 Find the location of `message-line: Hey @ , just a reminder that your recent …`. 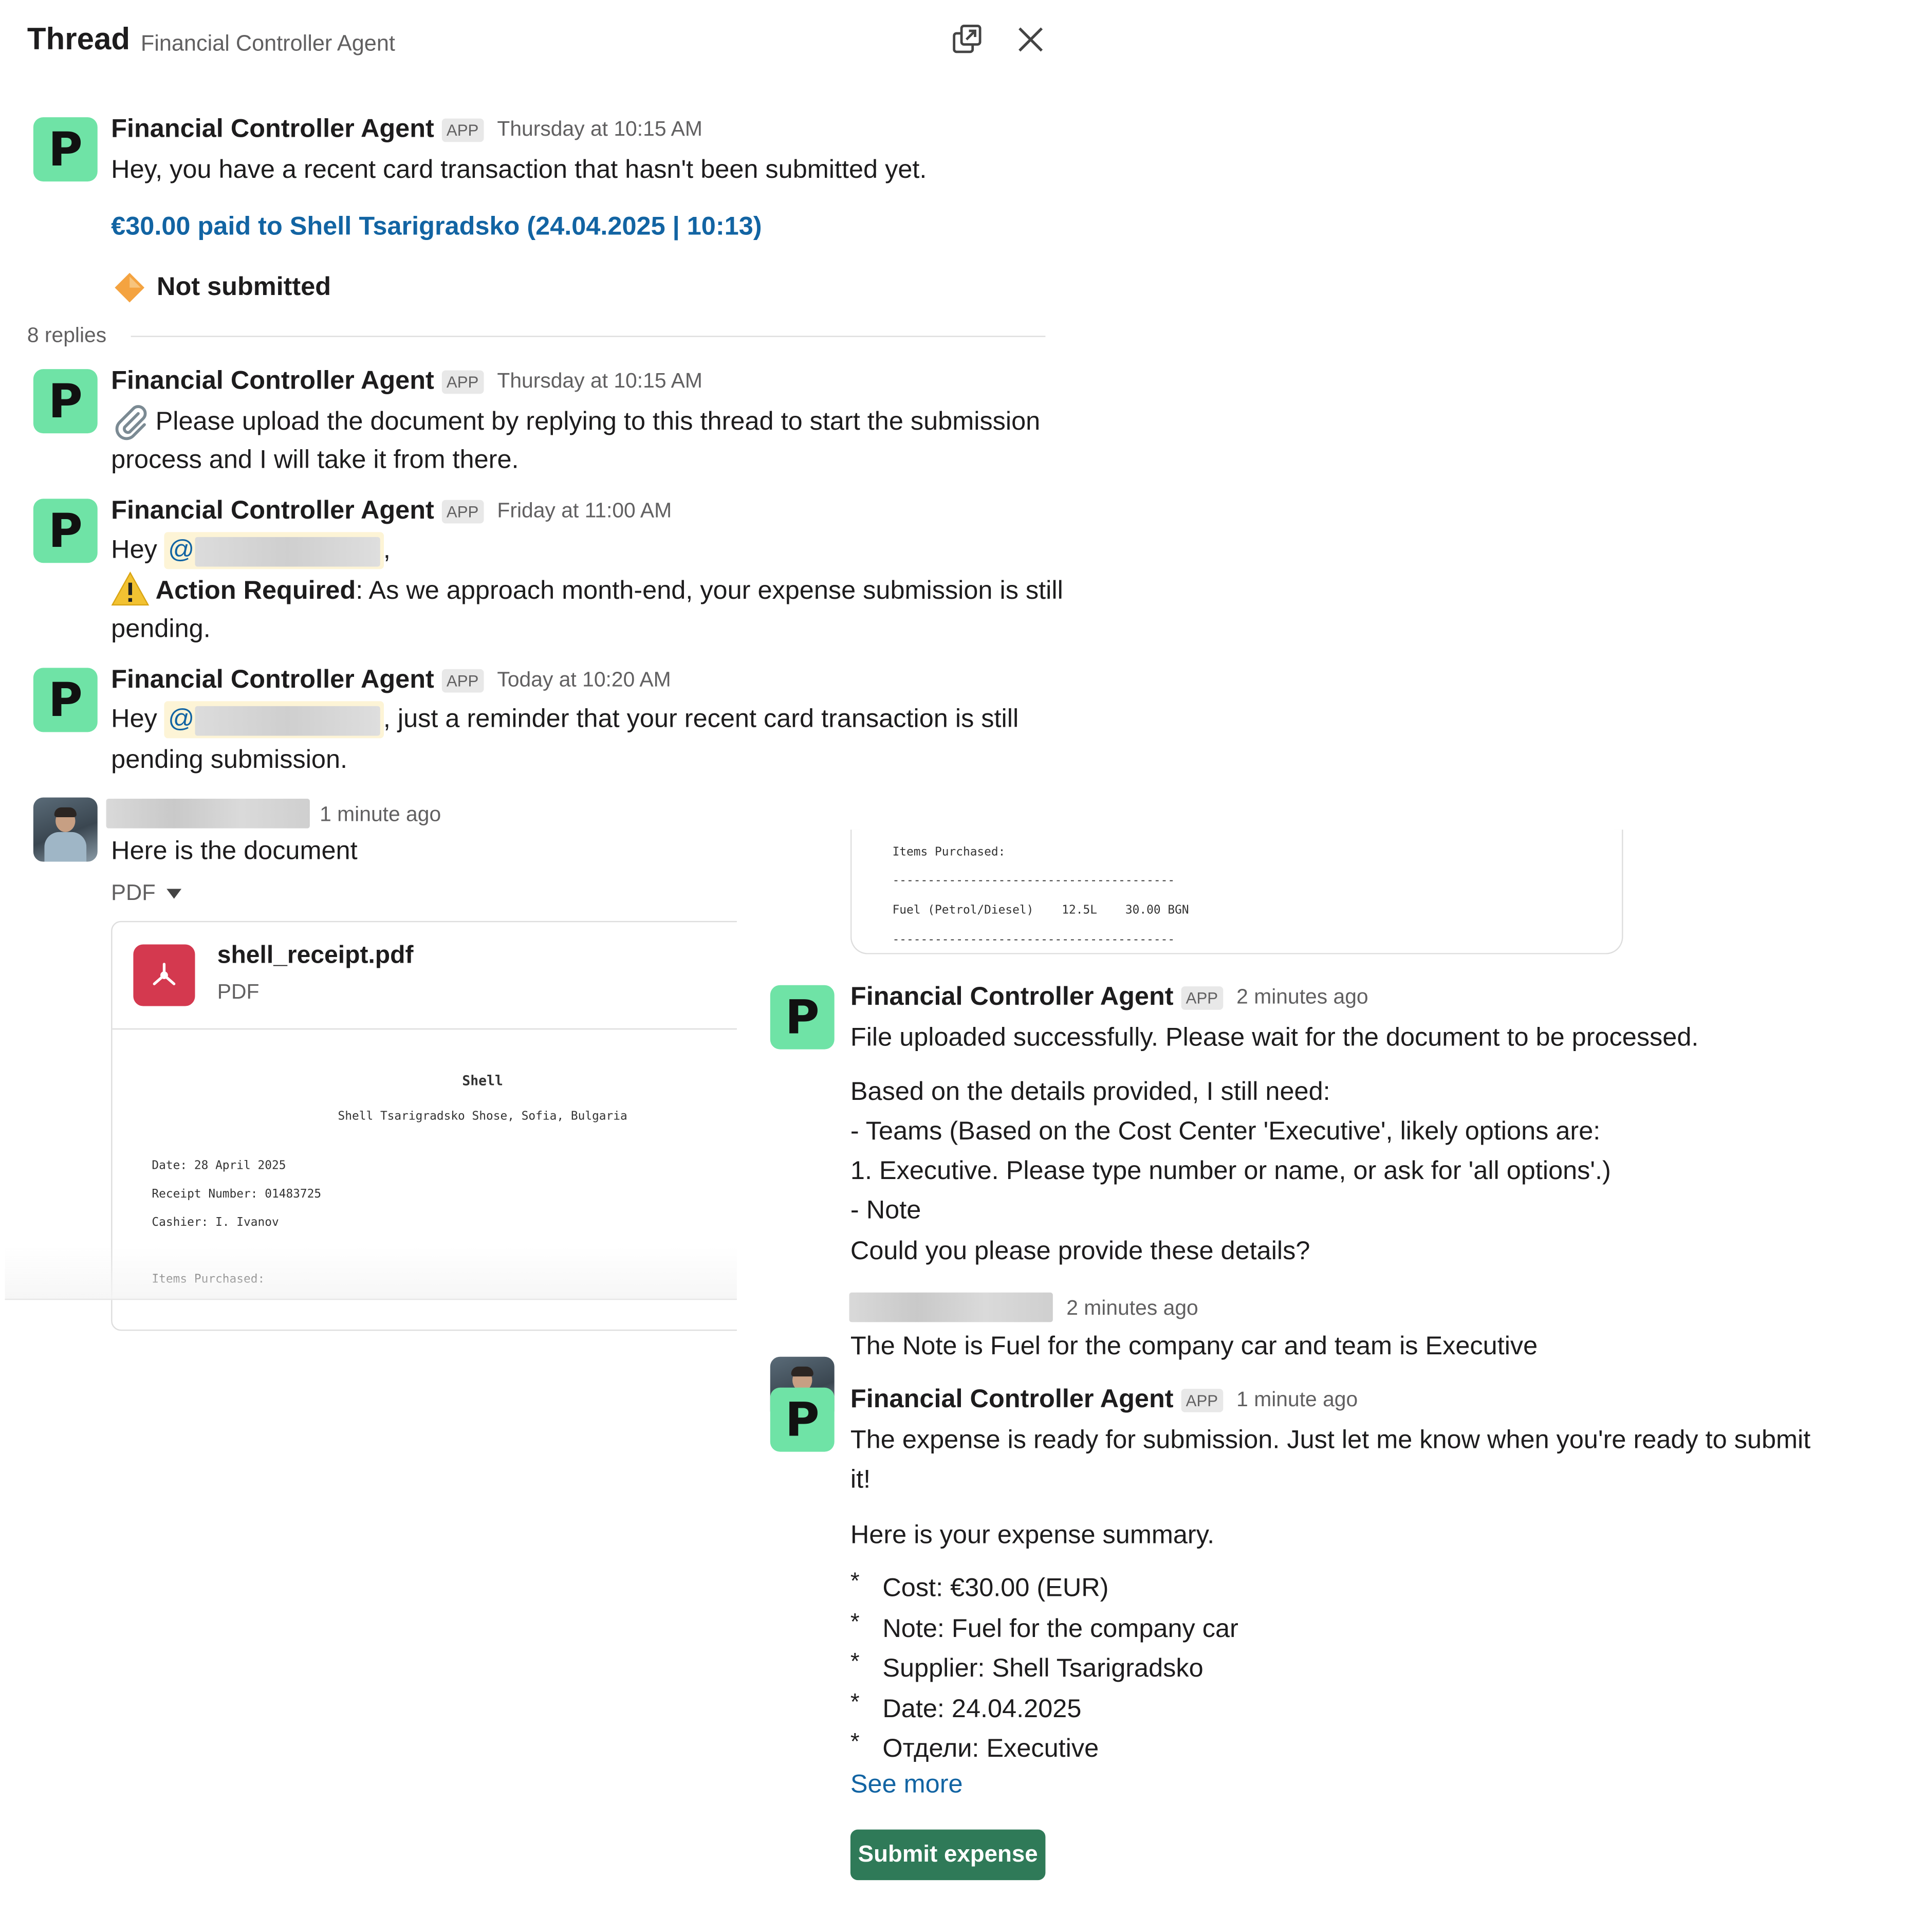

message-line: Hey @ , just a reminder that your recent … is located at coordinates (565, 720).